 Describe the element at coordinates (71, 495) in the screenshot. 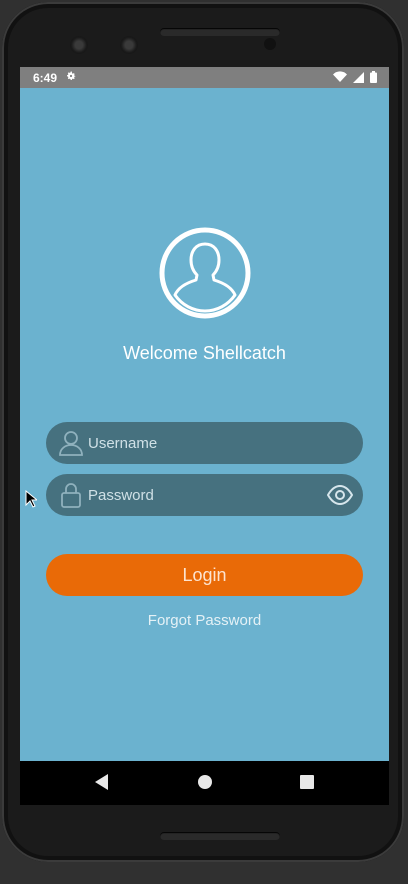

I see `lock-icon` at that location.